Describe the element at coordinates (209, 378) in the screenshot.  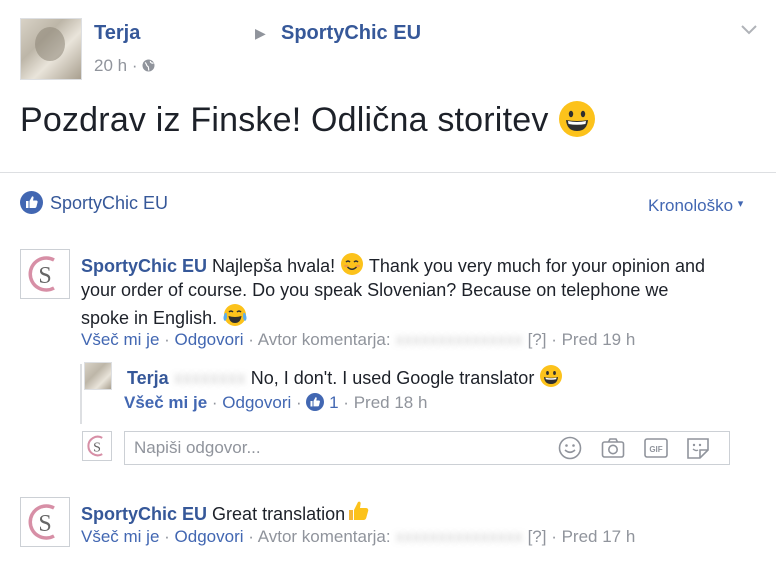
I see `redacted-surname: xxxxxxxx` at that location.